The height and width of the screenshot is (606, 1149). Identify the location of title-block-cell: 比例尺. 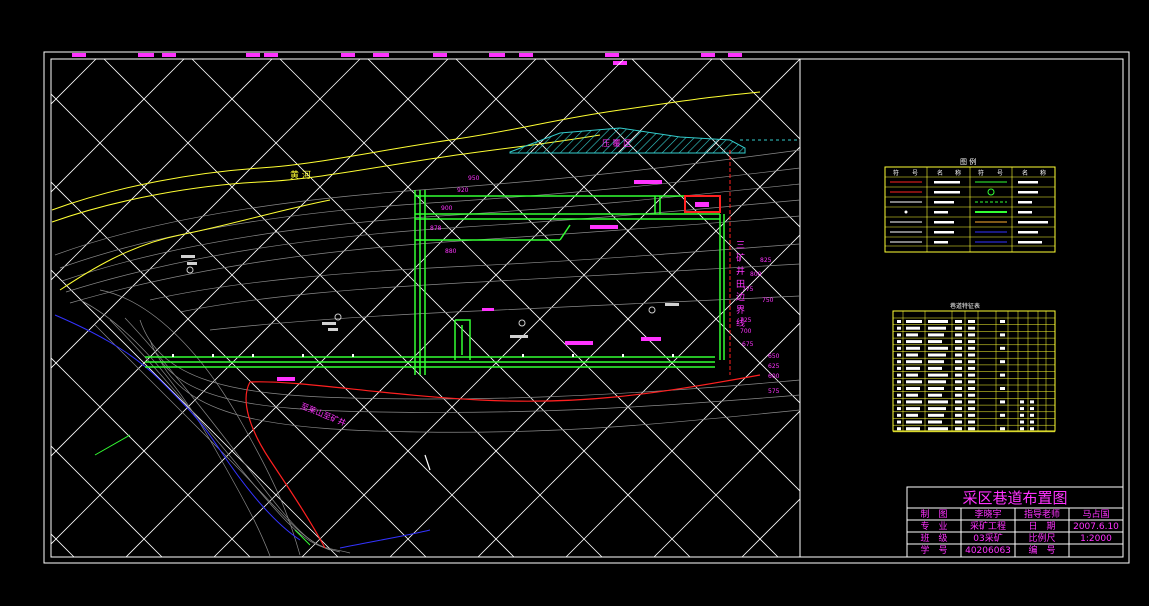
(1041, 538).